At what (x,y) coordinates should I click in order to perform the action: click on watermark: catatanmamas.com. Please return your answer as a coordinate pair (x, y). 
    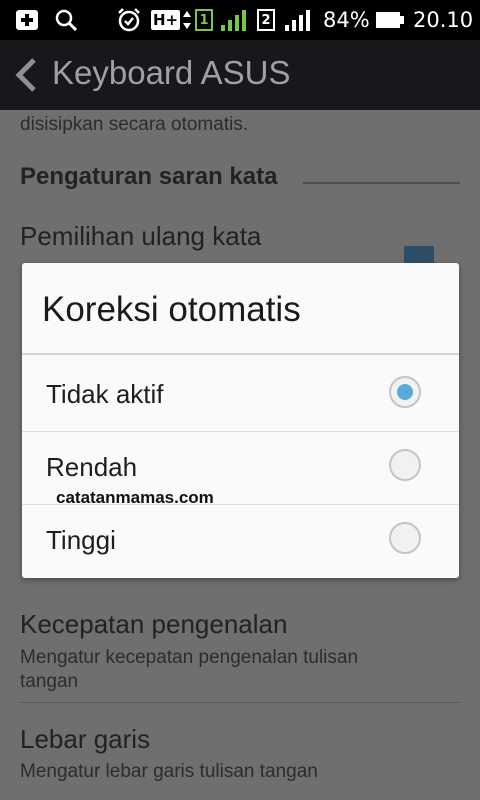
    Looking at the image, I should click on (135, 497).